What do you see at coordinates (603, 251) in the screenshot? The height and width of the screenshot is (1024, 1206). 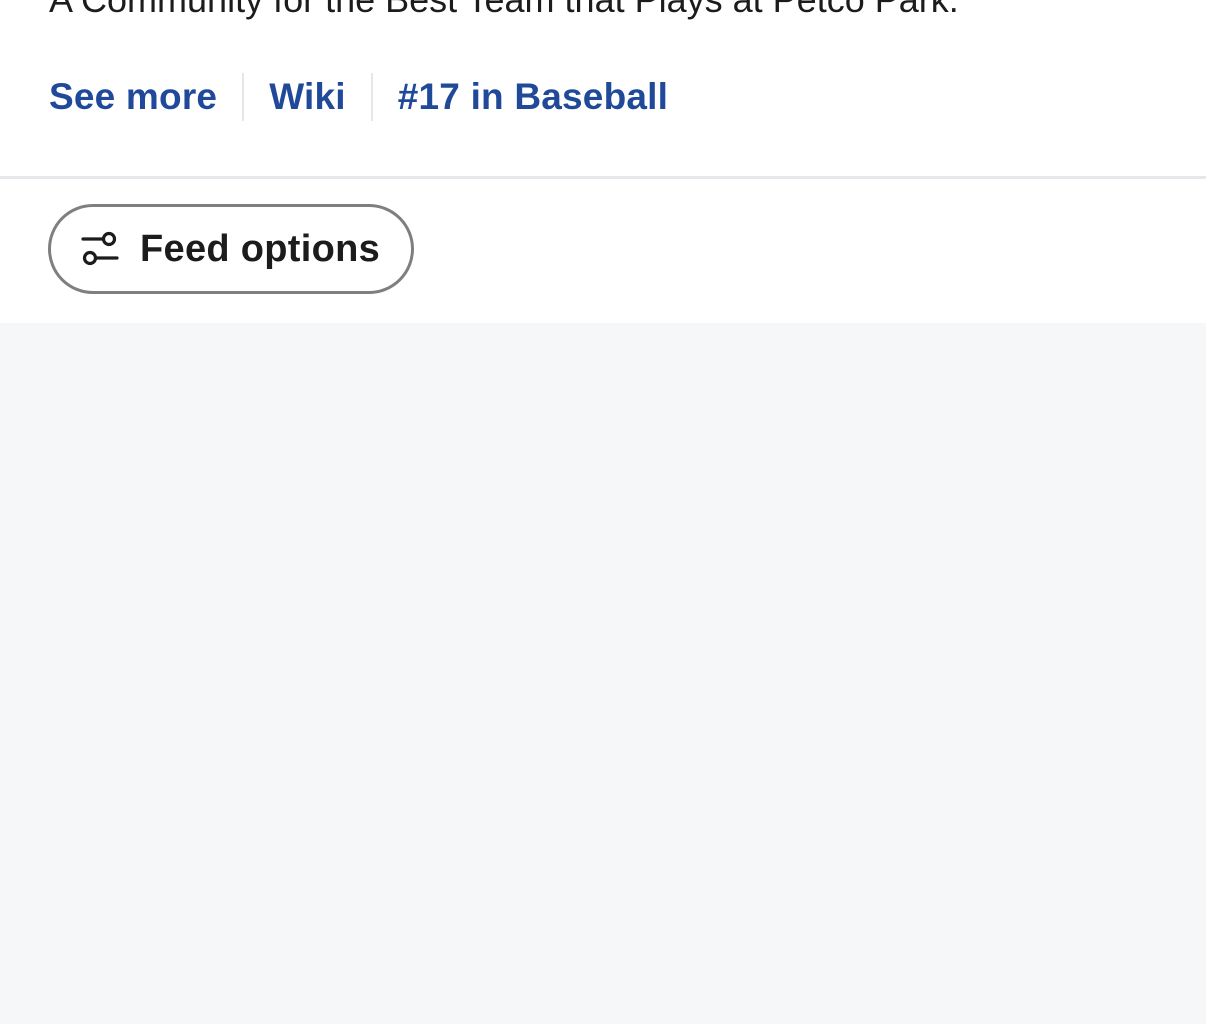 I see `feed-options-bar: Feed options` at bounding box center [603, 251].